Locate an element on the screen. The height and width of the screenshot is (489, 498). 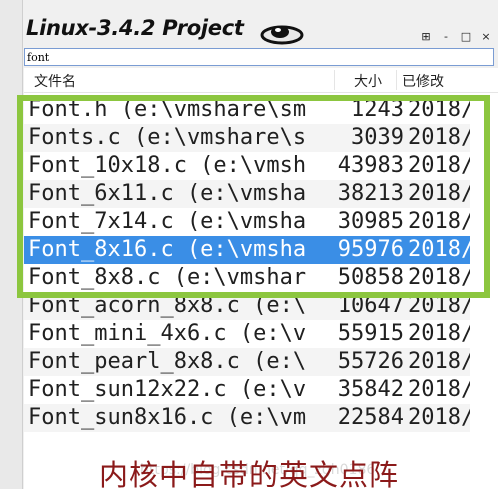
file-size-cell: 35842 is located at coordinates (370, 389).